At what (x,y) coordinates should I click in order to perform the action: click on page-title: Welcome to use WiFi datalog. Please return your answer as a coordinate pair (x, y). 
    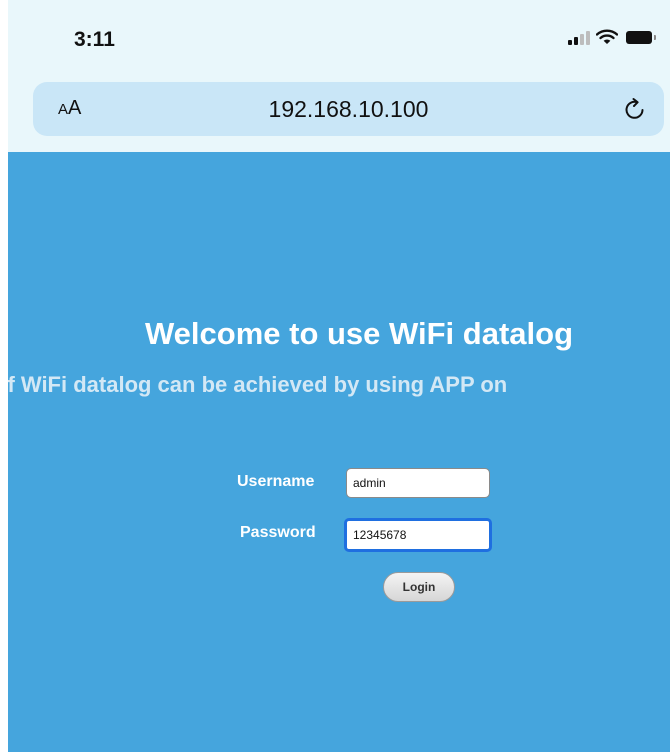
    Looking at the image, I should click on (359, 333).